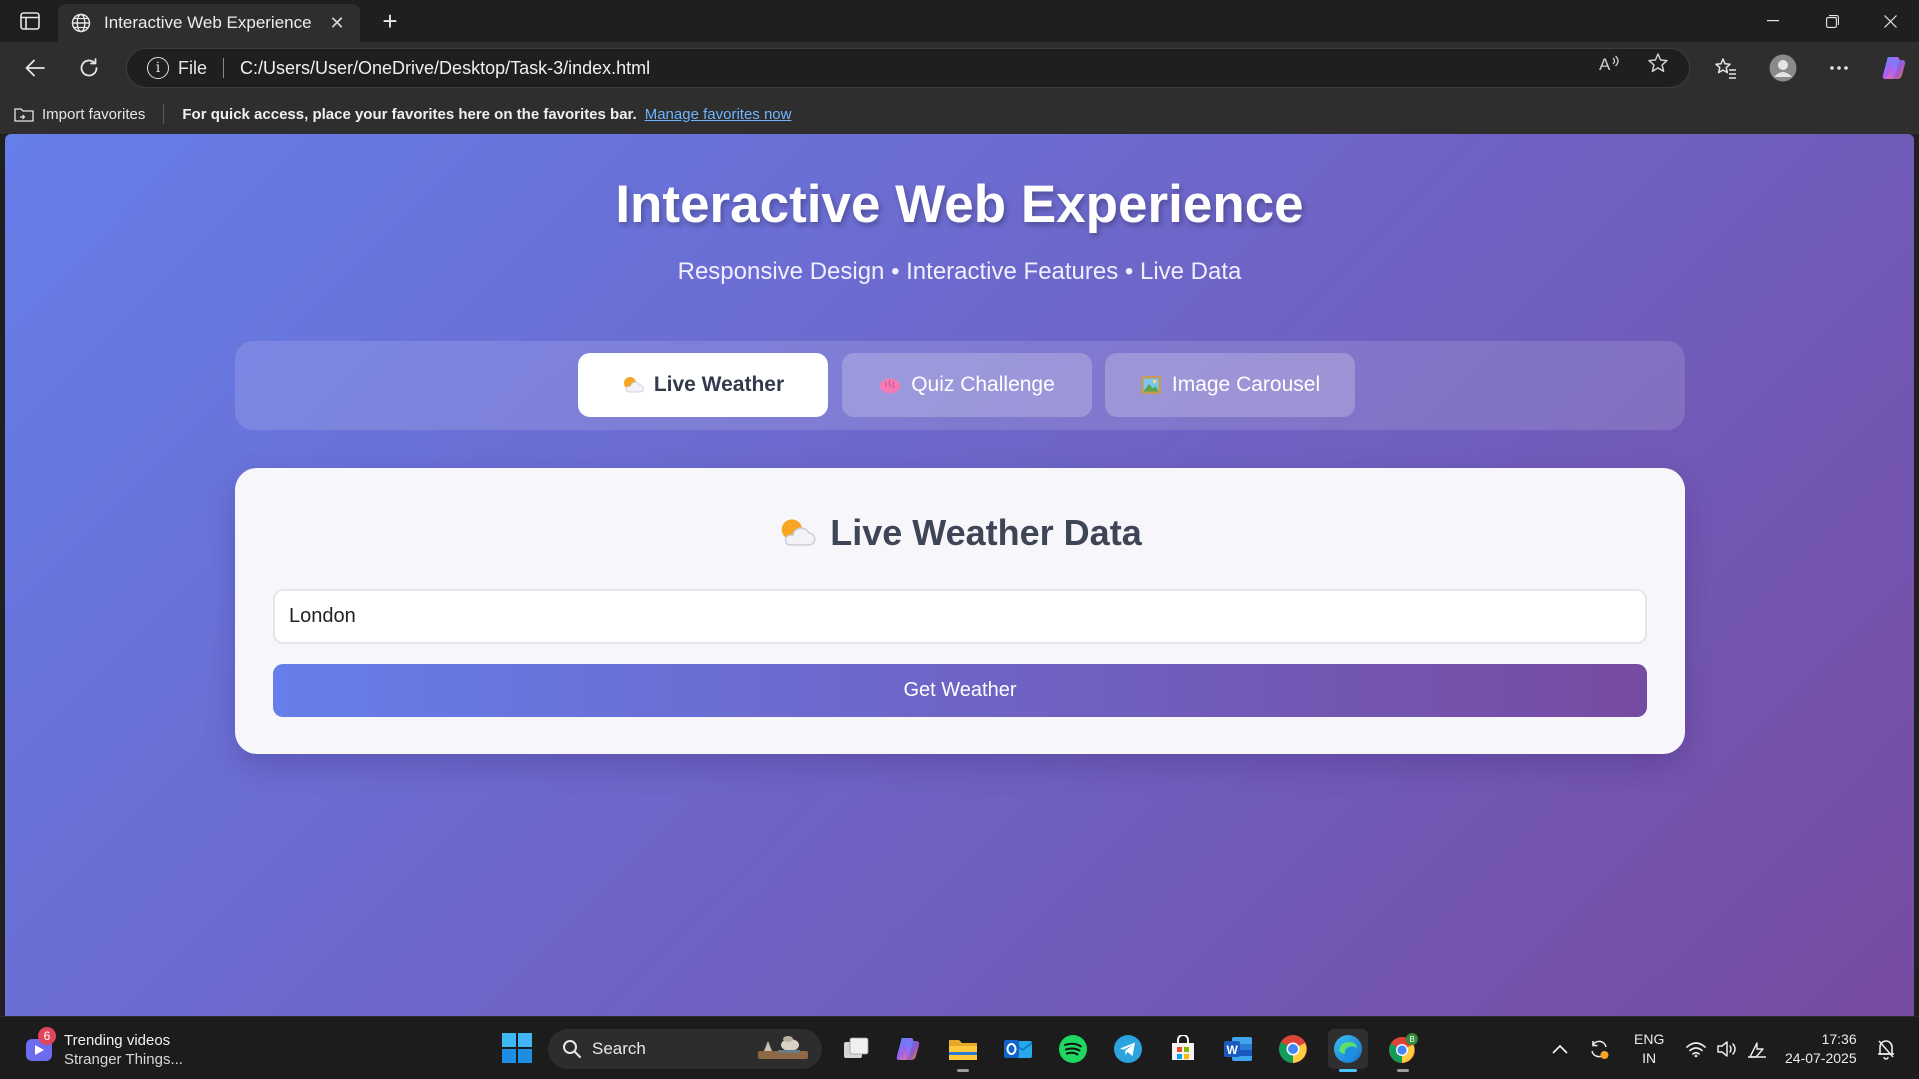 This screenshot has width=1919, height=1079. Describe the element at coordinates (890, 385) in the screenshot. I see `brain-icon` at that location.